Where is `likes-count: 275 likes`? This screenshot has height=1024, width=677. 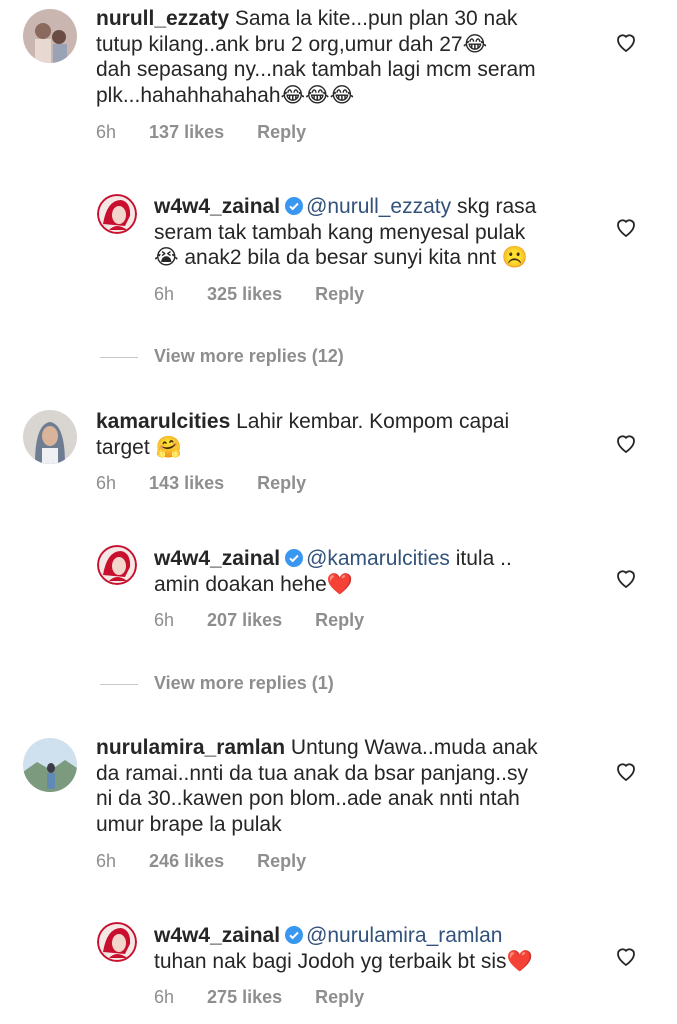 likes-count: 275 likes is located at coordinates (244, 997).